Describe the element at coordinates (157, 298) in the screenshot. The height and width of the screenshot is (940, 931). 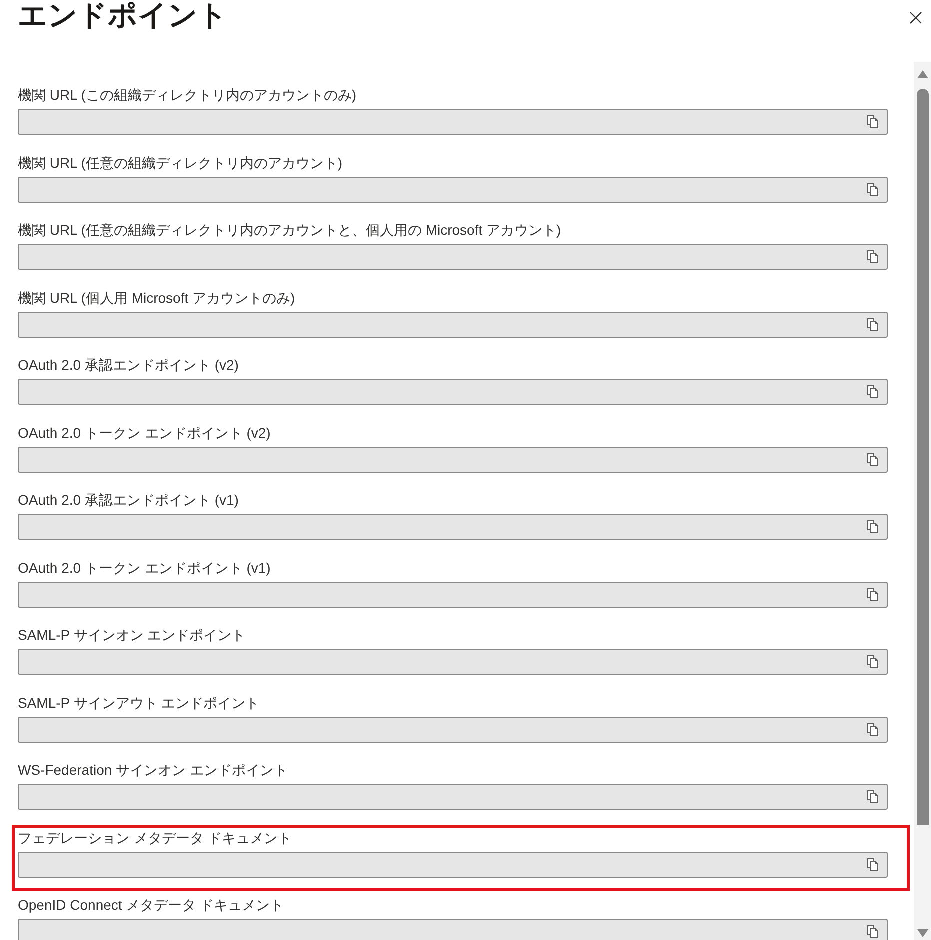
I see `field-label: 機関 URL (個人用 Microsoft アカウントのみ)` at that location.